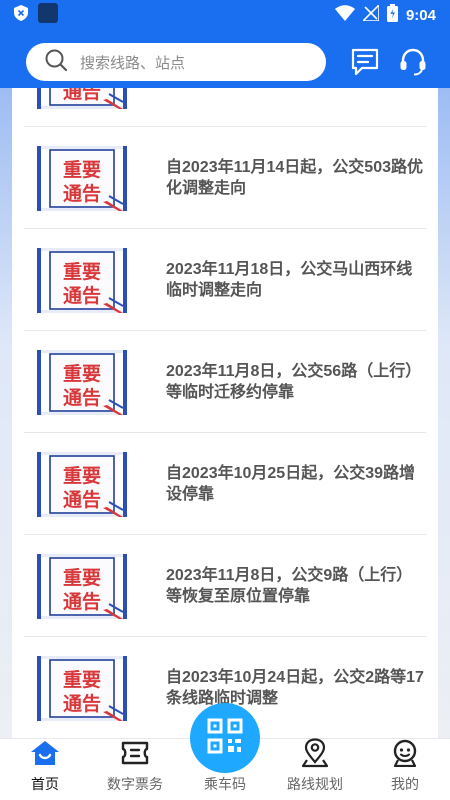 The image size is (450, 800). Describe the element at coordinates (315, 755) in the screenshot. I see `map-pin-icon` at that location.